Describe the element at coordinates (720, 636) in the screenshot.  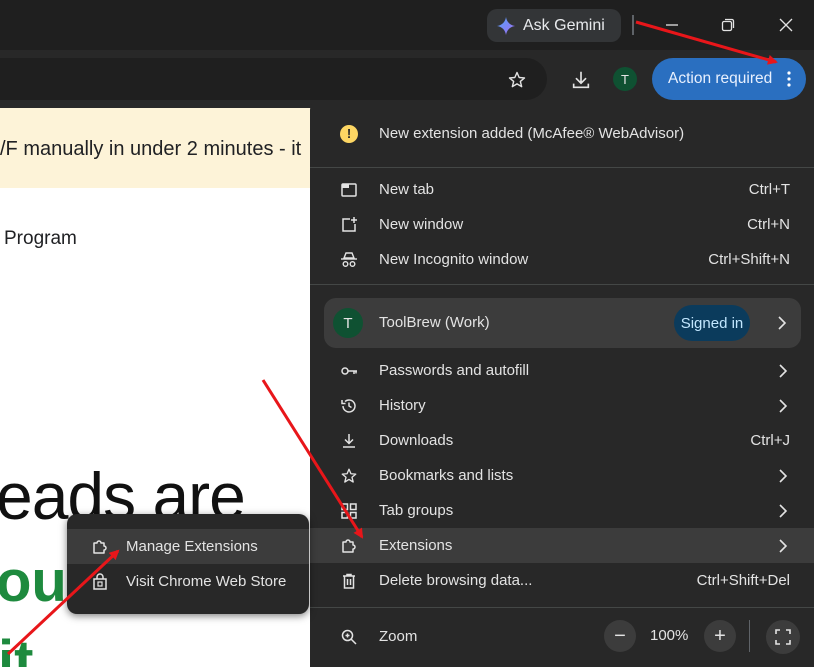
I see `zoom-in-button: +` at that location.